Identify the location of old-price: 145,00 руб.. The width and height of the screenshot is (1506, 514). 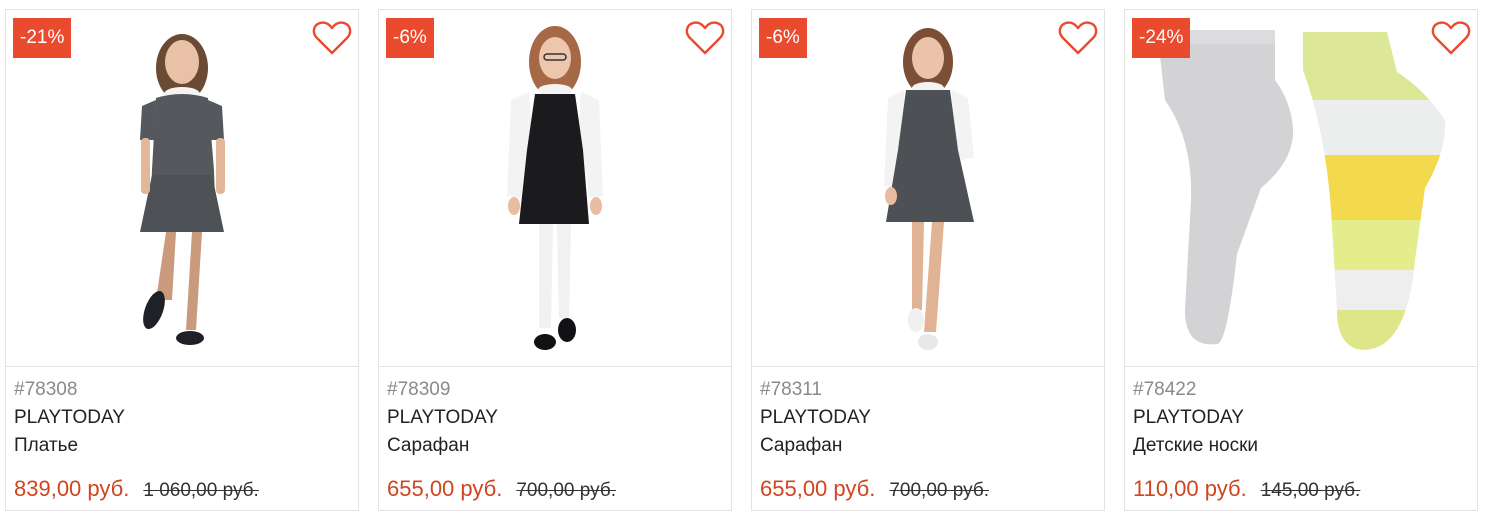
(1310, 490).